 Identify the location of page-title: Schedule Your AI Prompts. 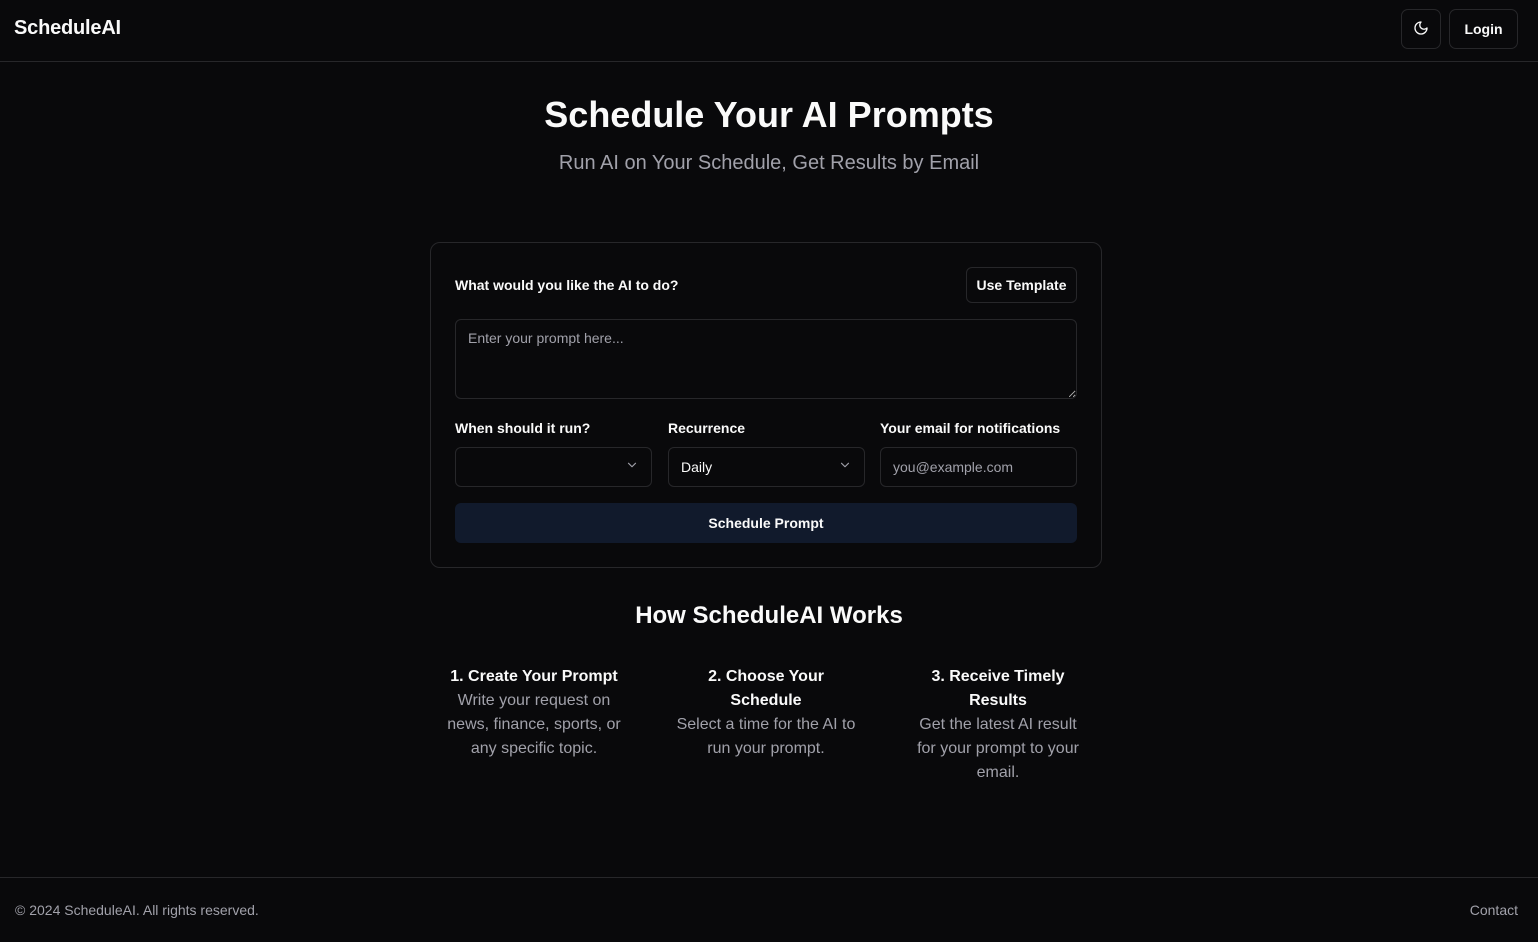
(769, 114).